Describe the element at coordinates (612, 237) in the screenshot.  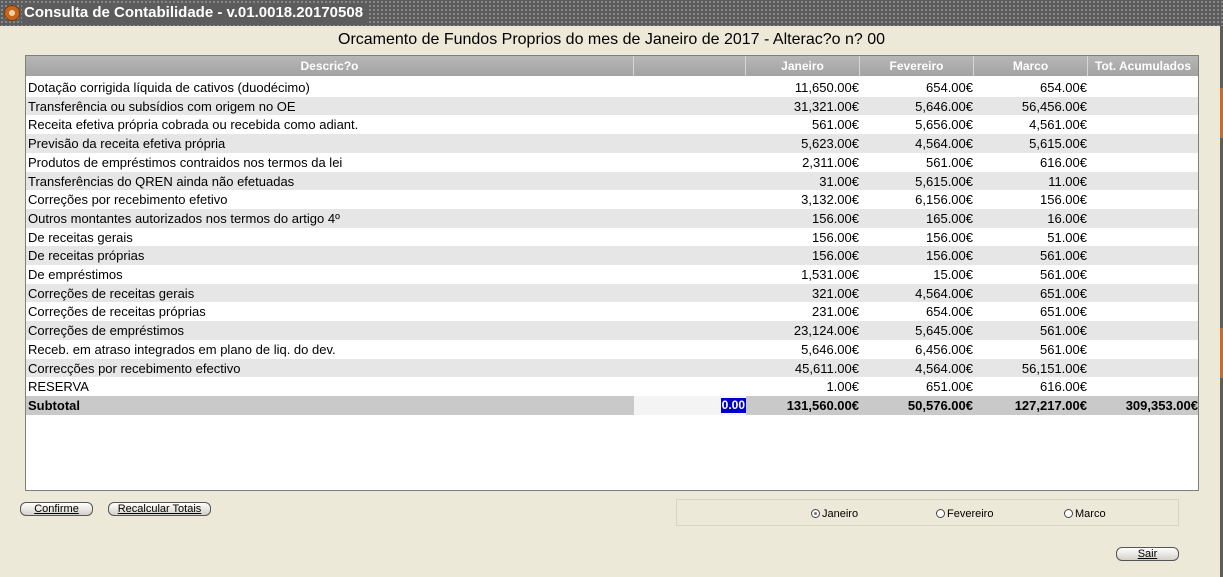
I see `table-row: De receitas gerais 156.00€ 156.00€ 51.00€` at that location.